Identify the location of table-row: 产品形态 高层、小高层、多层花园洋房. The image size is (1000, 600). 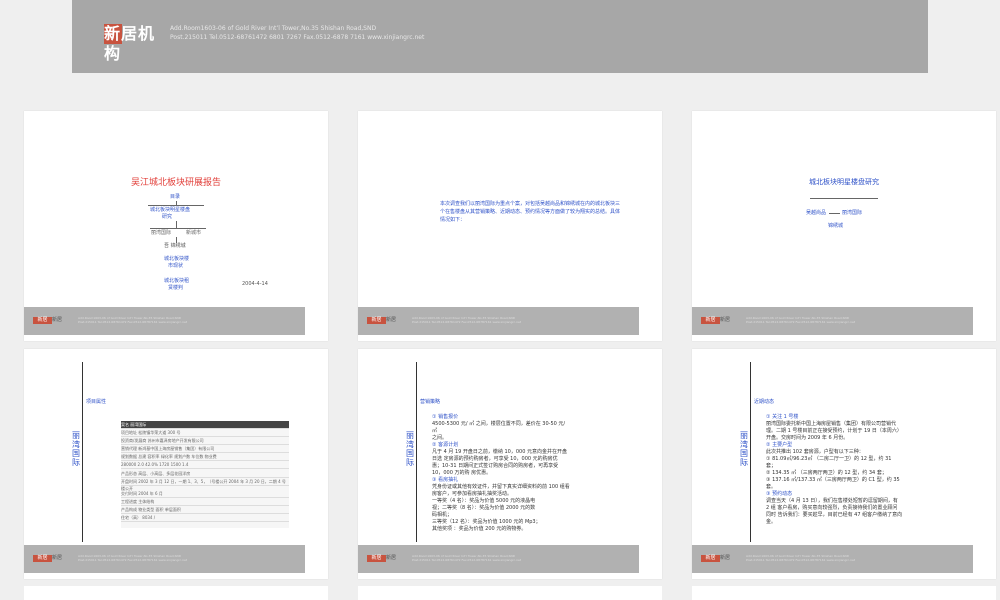
(205, 474).